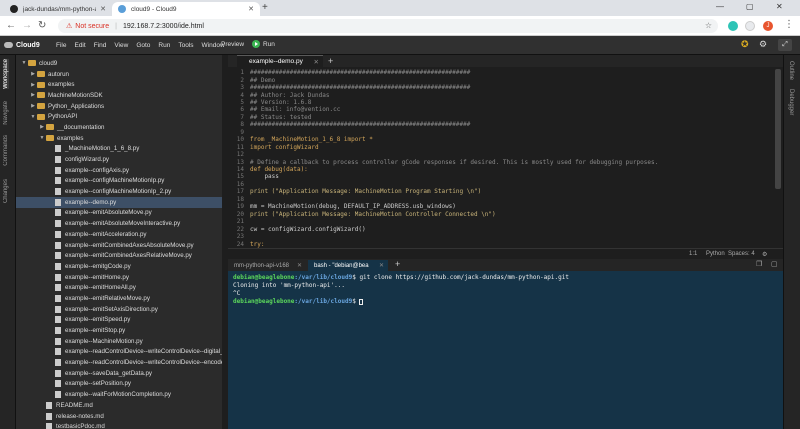 Image resolution: width=800 pixels, height=429 pixels. I want to click on tree-file: example--demo.py, so click(119, 202).